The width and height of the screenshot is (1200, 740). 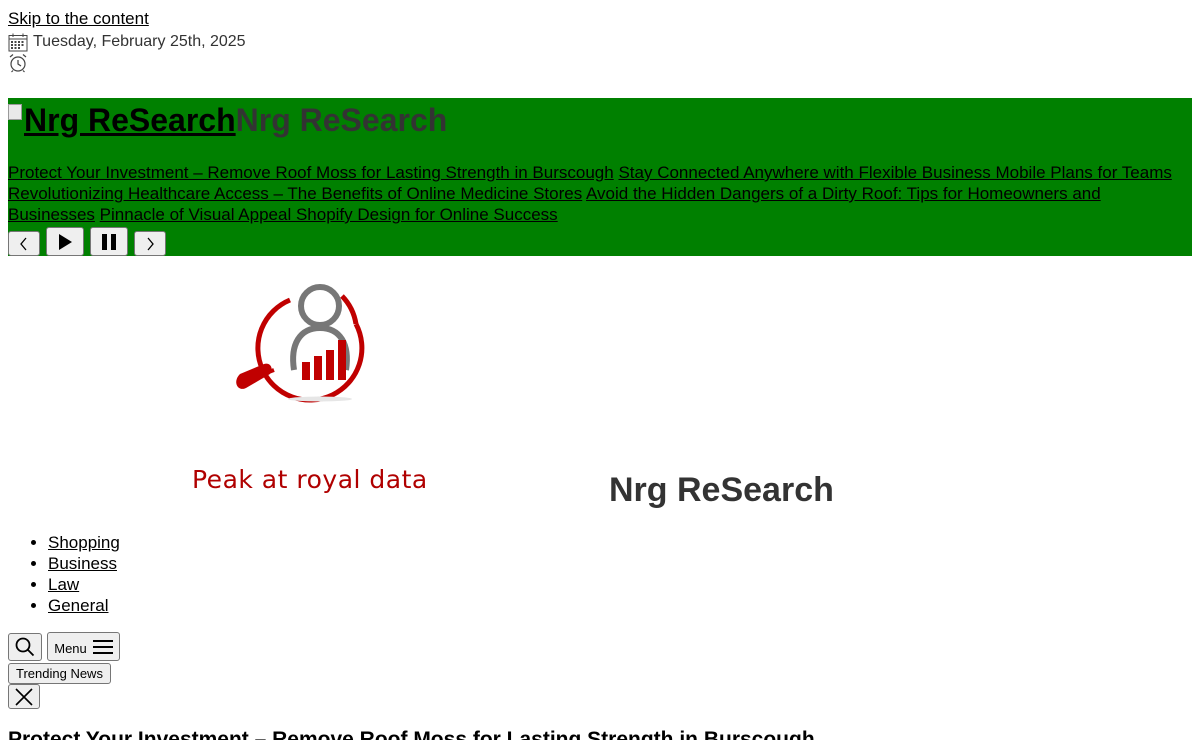 I want to click on ticker-next-button, so click(x=150, y=243).